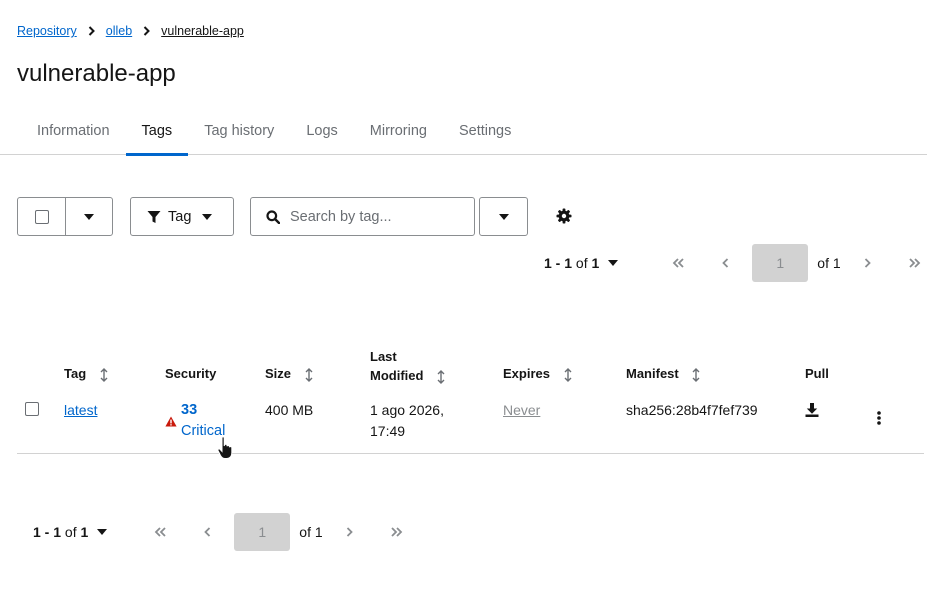 The width and height of the screenshot is (927, 592). I want to click on tab-settings: Settings, so click(485, 133).